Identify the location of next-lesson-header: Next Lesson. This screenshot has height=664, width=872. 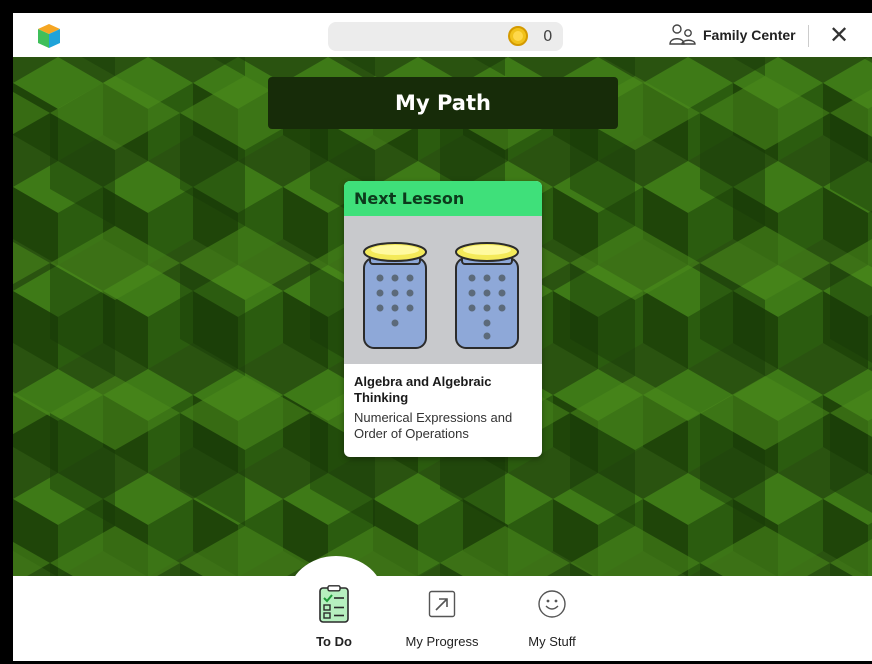
(443, 198).